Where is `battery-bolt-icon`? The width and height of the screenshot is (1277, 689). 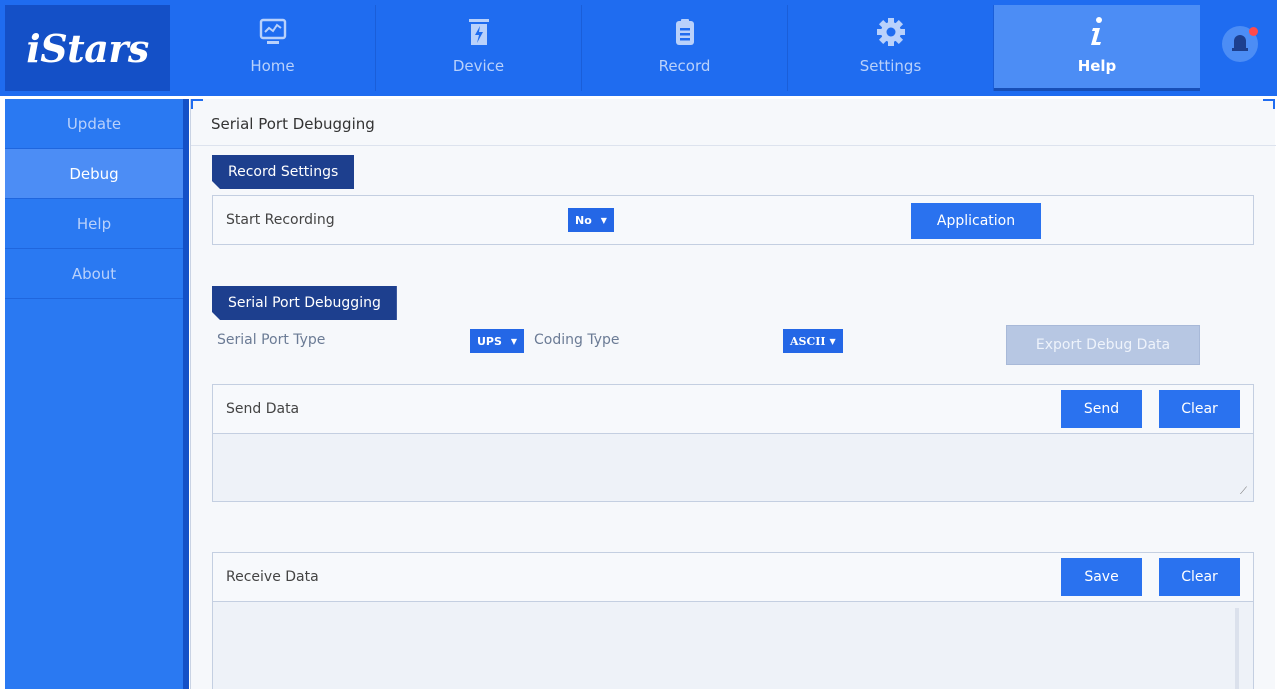 battery-bolt-icon is located at coordinates (479, 32).